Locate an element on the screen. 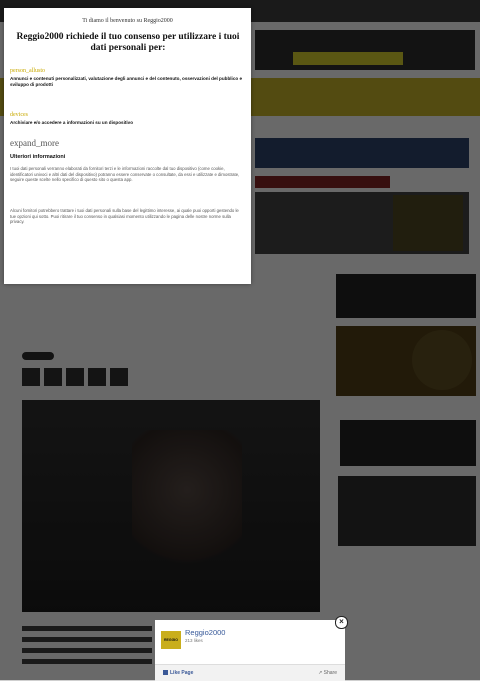  fb-like-button: Like Page is located at coordinates (178, 673).